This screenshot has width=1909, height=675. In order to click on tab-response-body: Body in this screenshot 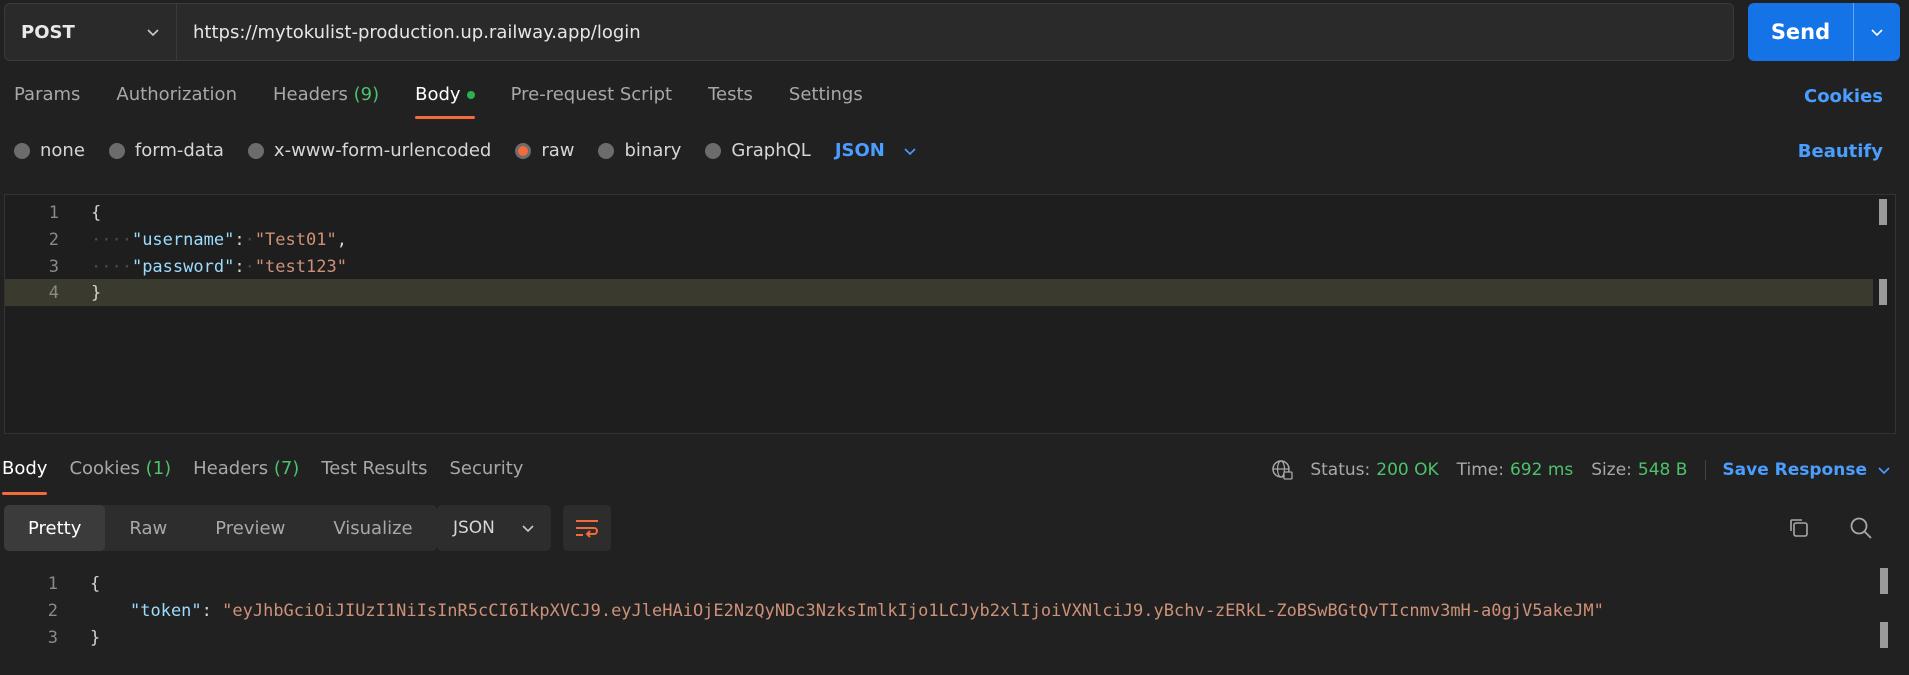, I will do `click(25, 476)`.